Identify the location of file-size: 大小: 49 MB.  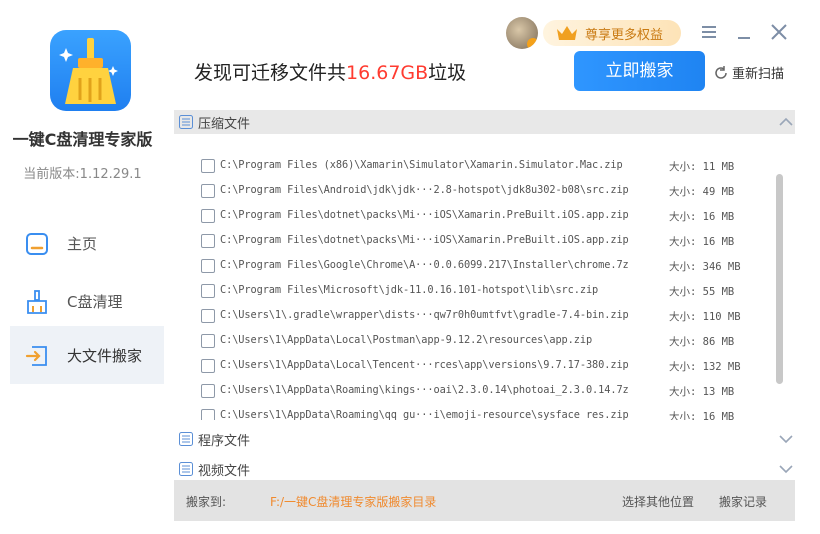
(702, 192).